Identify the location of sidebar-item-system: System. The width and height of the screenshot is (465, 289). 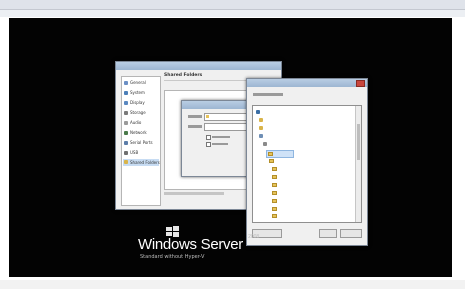
(141, 93).